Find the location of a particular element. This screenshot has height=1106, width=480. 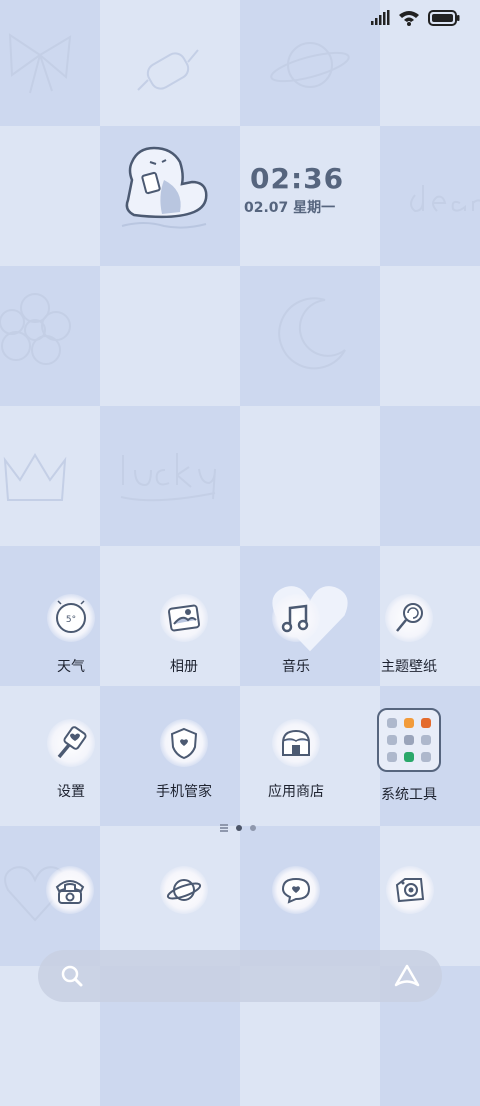

page-indicator is located at coordinates (238, 828).